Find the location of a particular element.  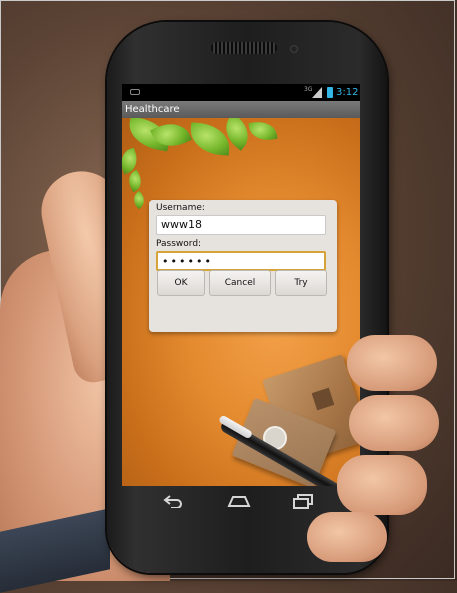

ok-button: OK is located at coordinates (181, 283).